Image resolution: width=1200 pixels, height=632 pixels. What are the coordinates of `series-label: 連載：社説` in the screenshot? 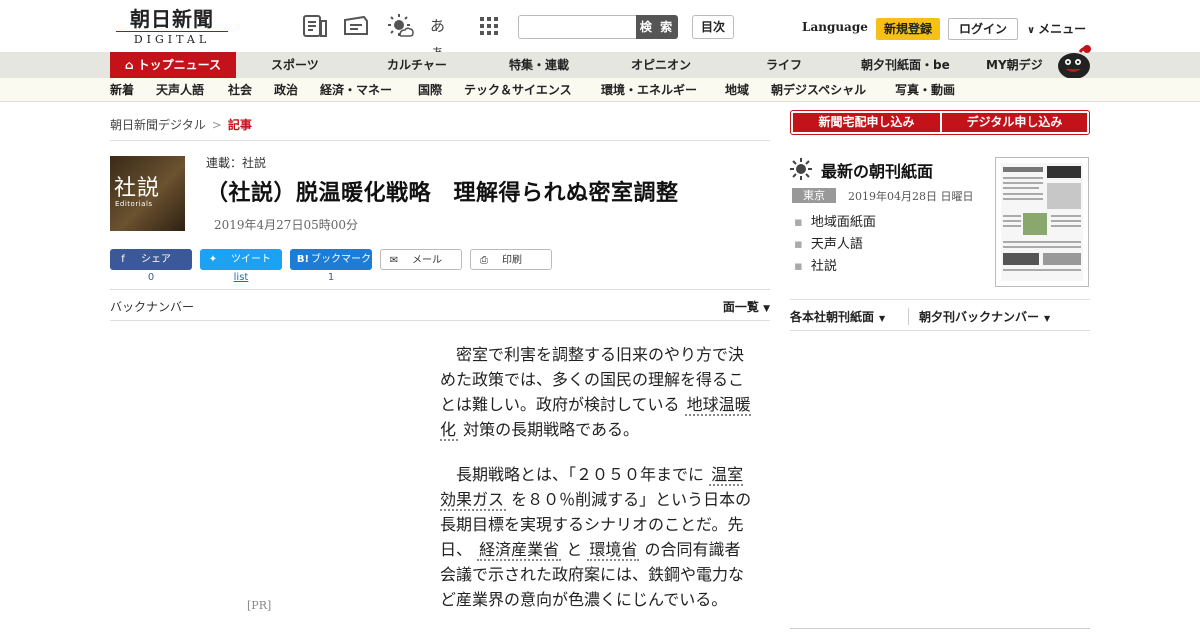 It's located at (236, 162).